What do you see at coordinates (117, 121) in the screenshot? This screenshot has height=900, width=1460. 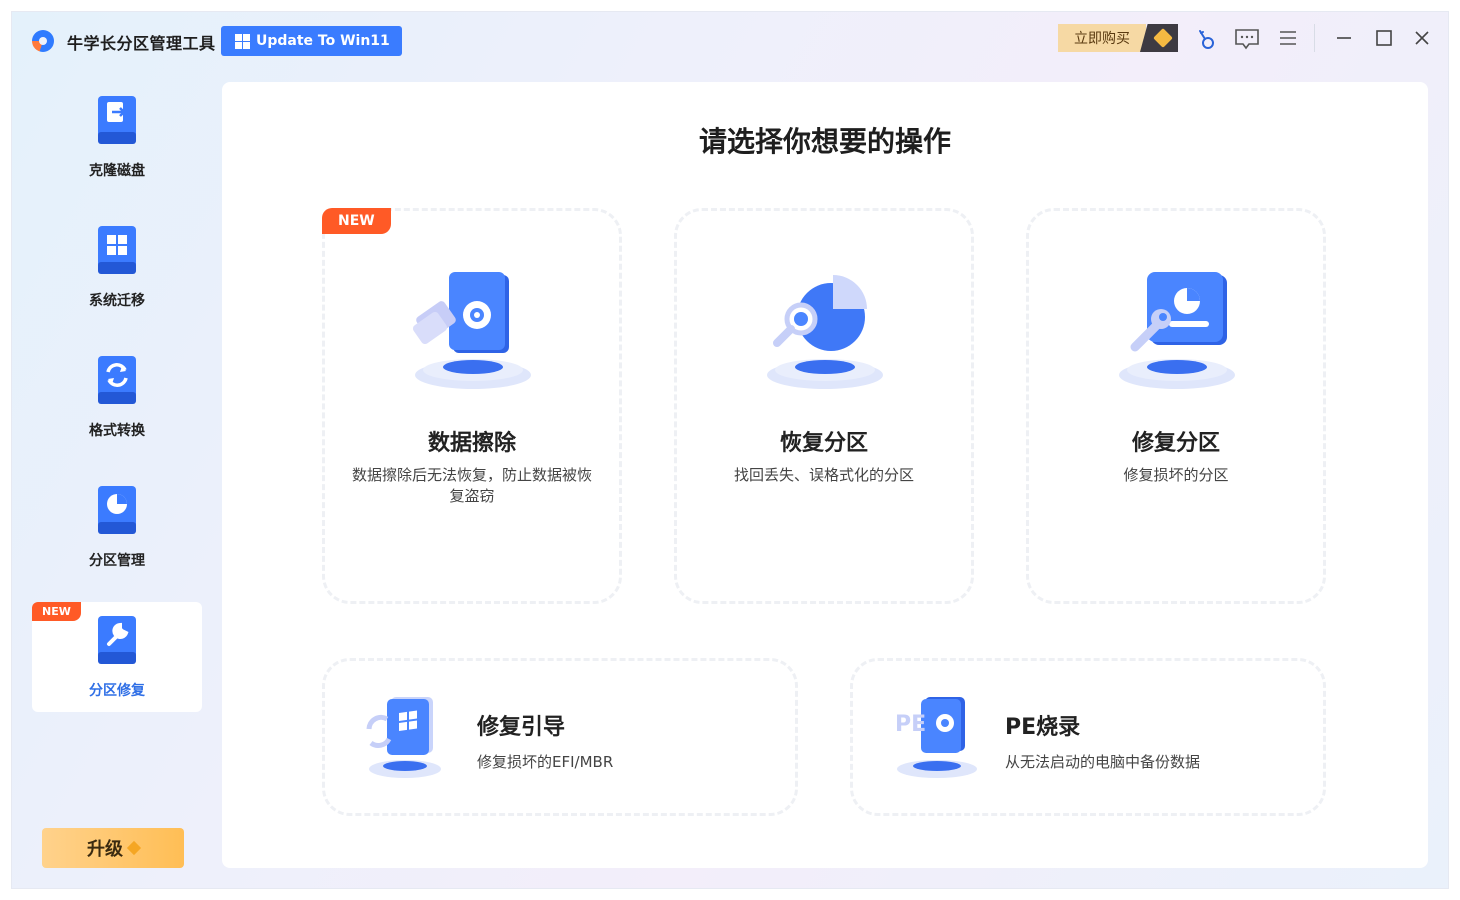 I see `clone-disk-icon` at bounding box center [117, 121].